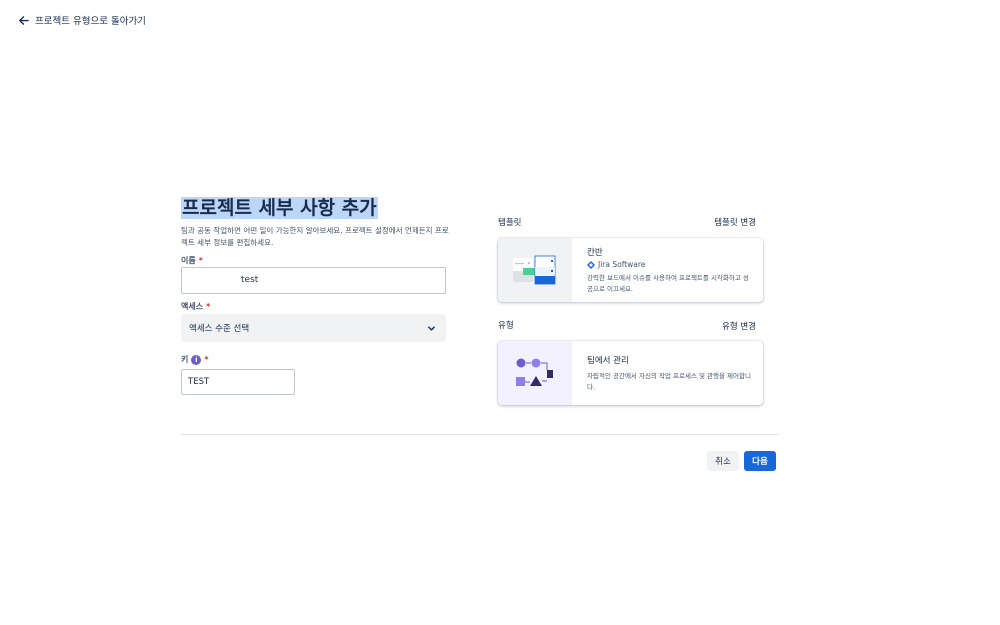 This screenshot has height=625, width=1000. What do you see at coordinates (431, 328) in the screenshot?
I see `chevron-down-icon` at bounding box center [431, 328].